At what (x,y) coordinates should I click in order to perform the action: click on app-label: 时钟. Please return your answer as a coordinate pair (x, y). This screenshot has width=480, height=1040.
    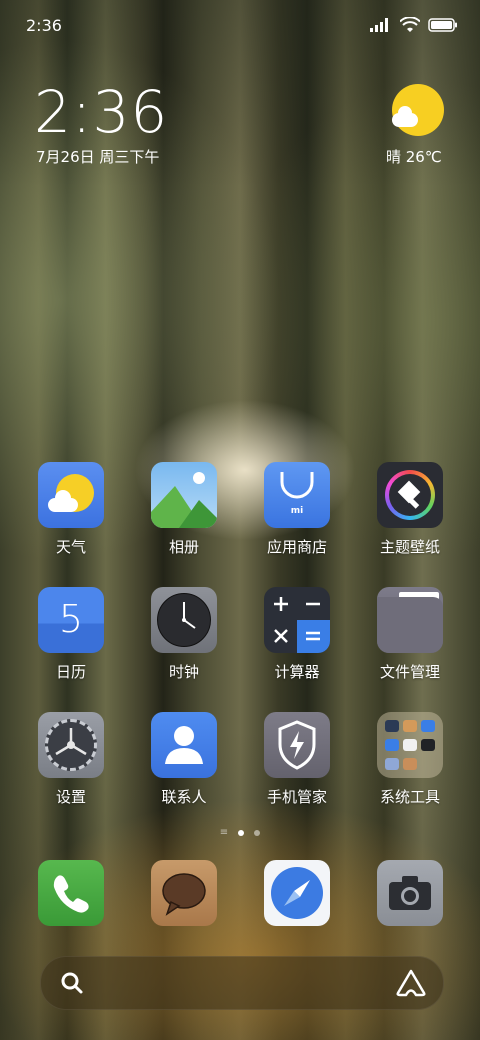
    Looking at the image, I should click on (183, 672).